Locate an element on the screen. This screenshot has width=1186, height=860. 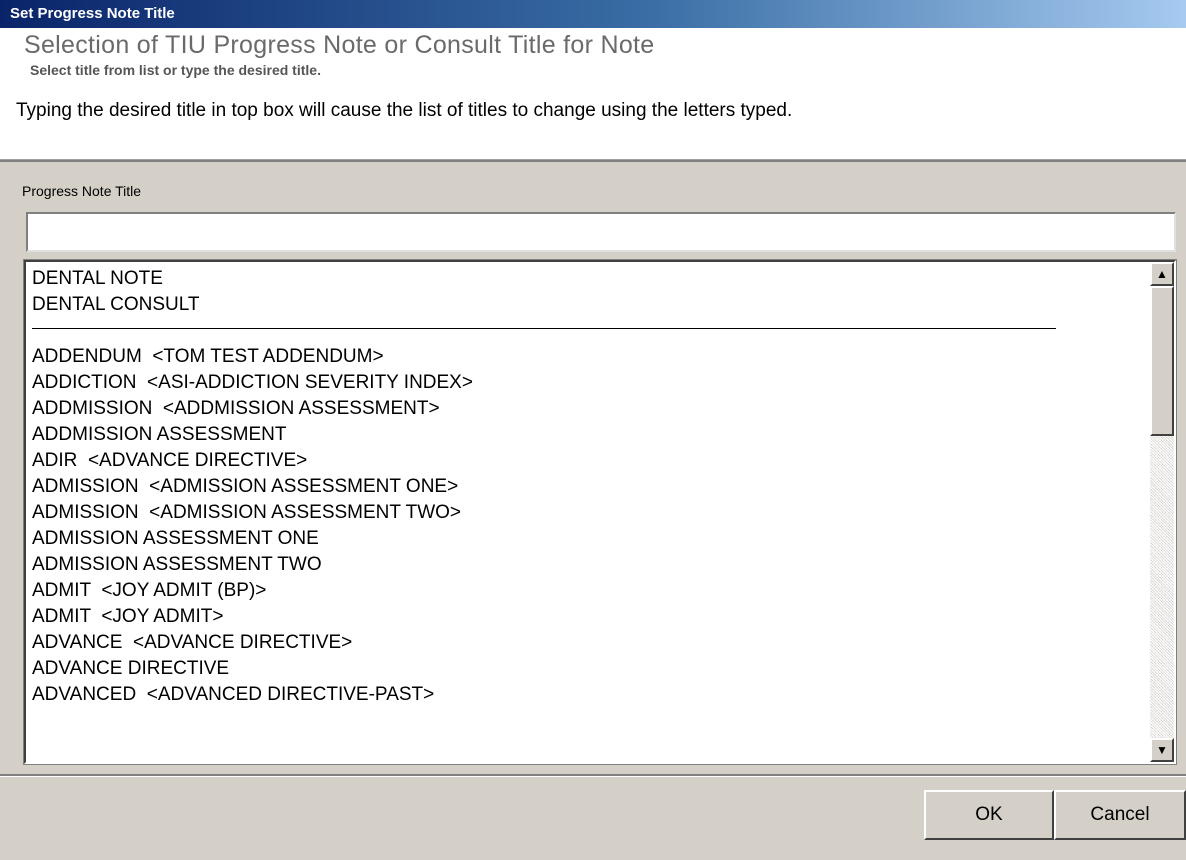
scroll-up-arrow-icon: ▲ is located at coordinates (1162, 274).